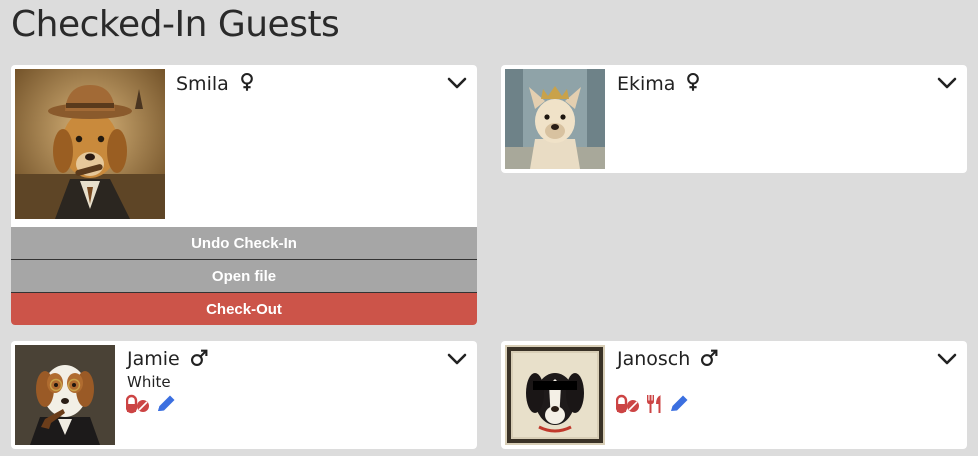 Image resolution: width=978 pixels, height=456 pixels. I want to click on food-icon, so click(654, 406).